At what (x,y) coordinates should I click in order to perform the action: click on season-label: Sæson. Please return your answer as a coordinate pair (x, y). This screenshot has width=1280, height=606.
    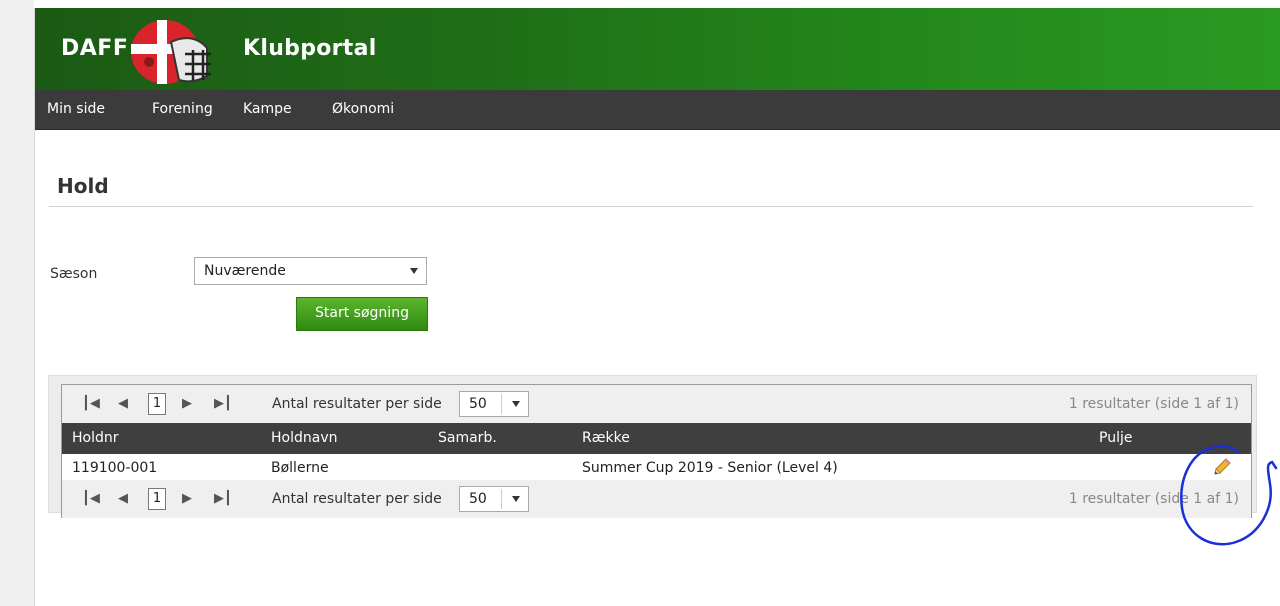
    Looking at the image, I should click on (74, 274).